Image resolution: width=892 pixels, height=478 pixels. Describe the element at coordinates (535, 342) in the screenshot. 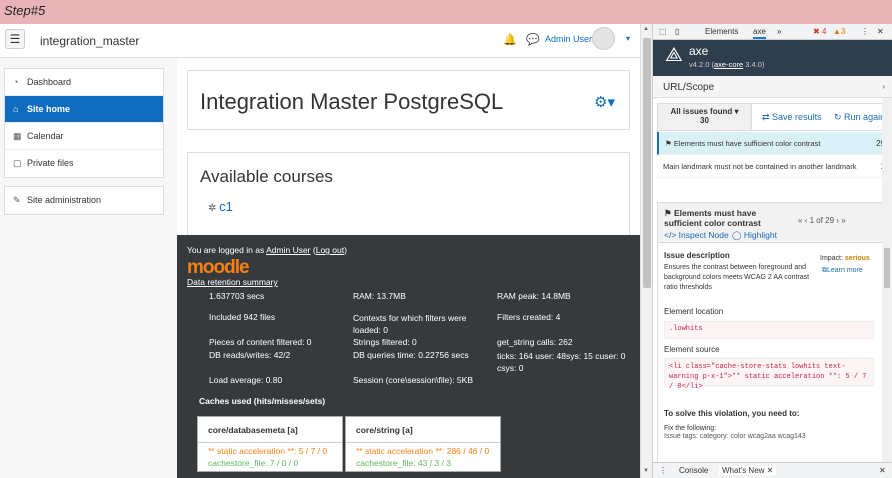

I see `perf-get-string: get_string calls: 262` at that location.